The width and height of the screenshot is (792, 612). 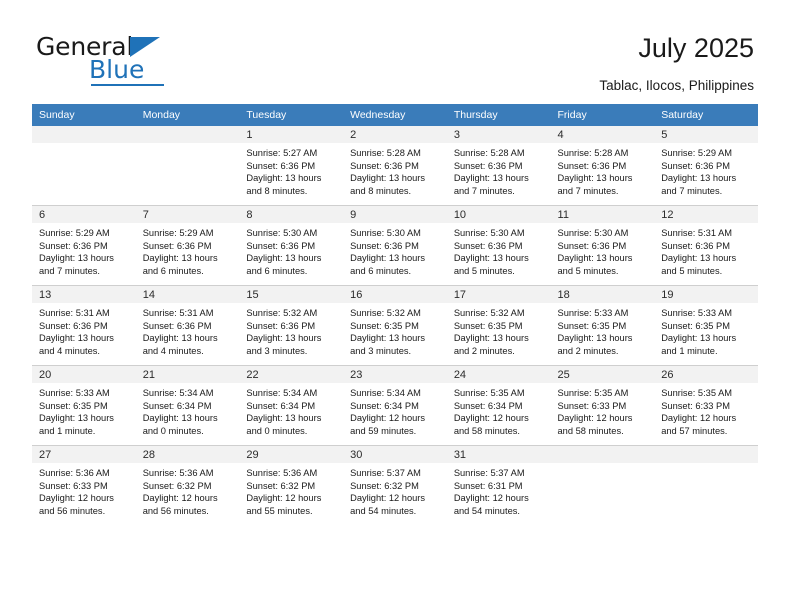 I want to click on logo-underline, so click(x=127, y=85).